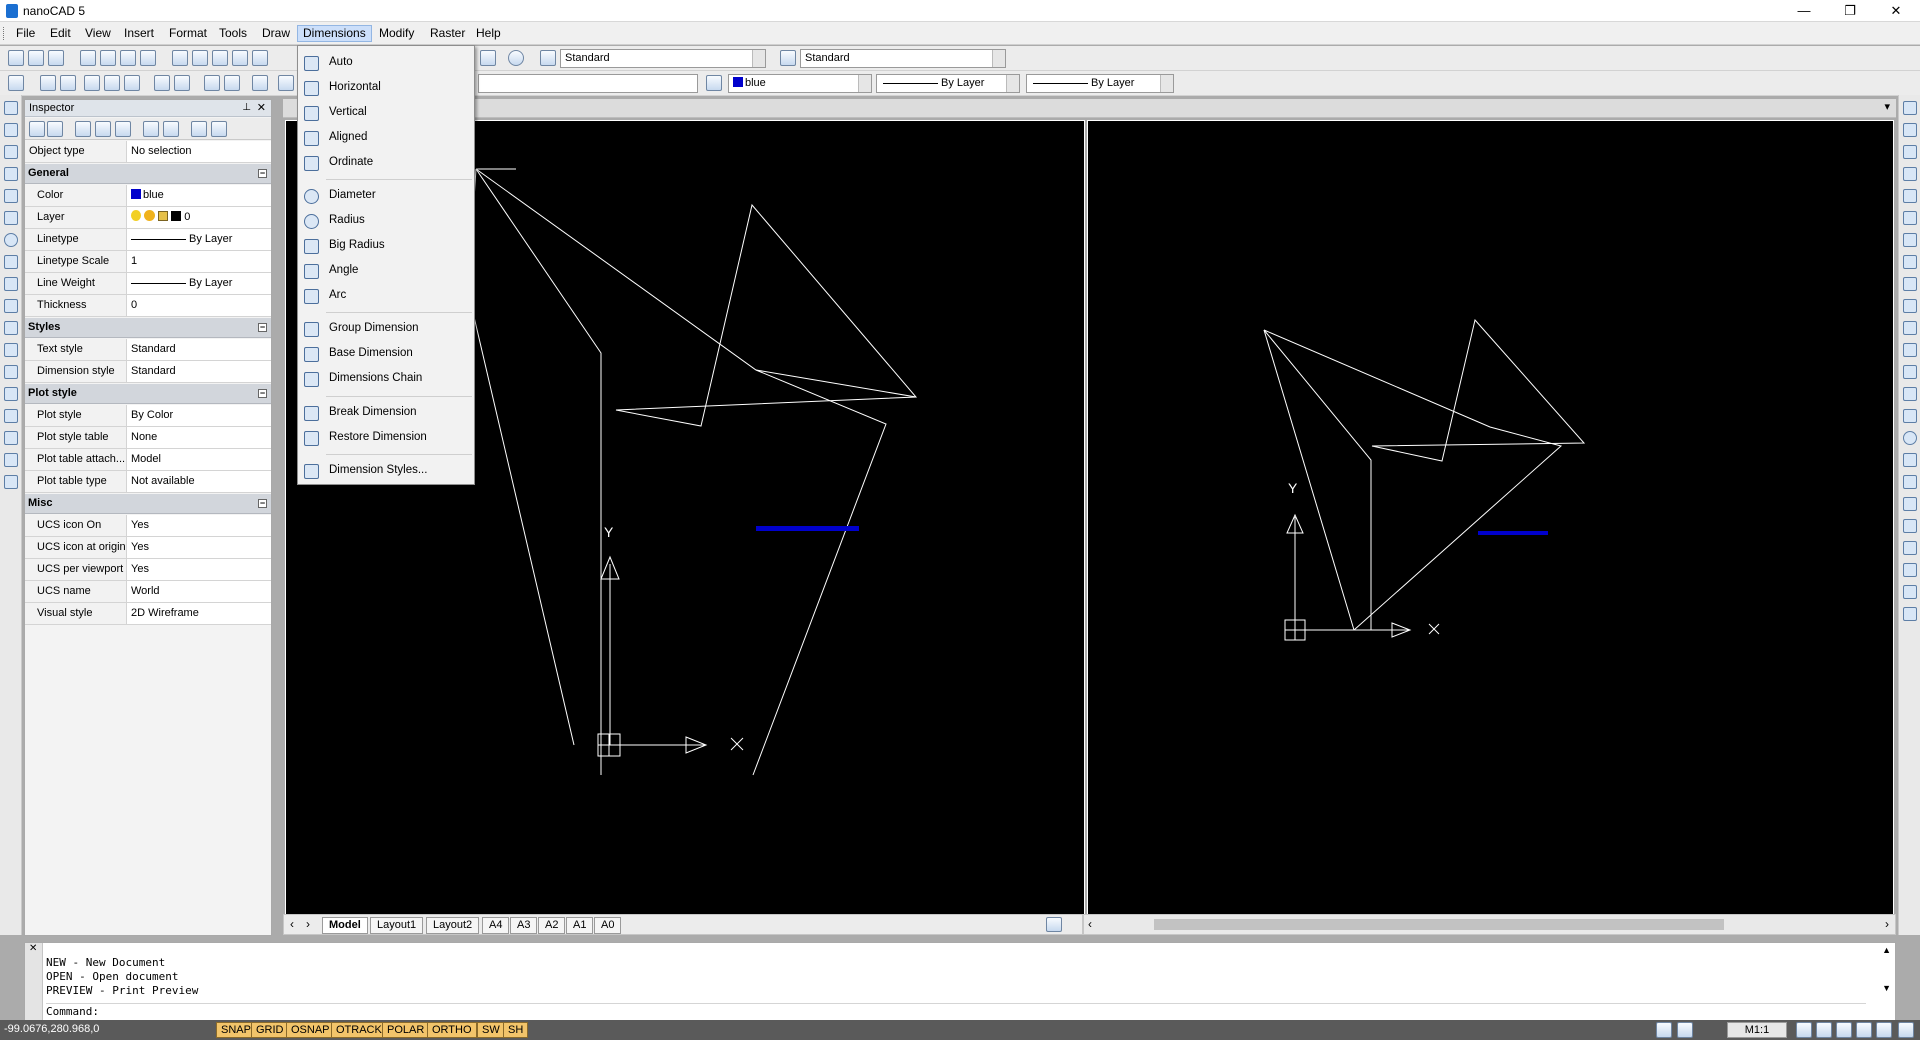 This screenshot has height=1040, width=1920. I want to click on extend-icon, so click(1910, 328).